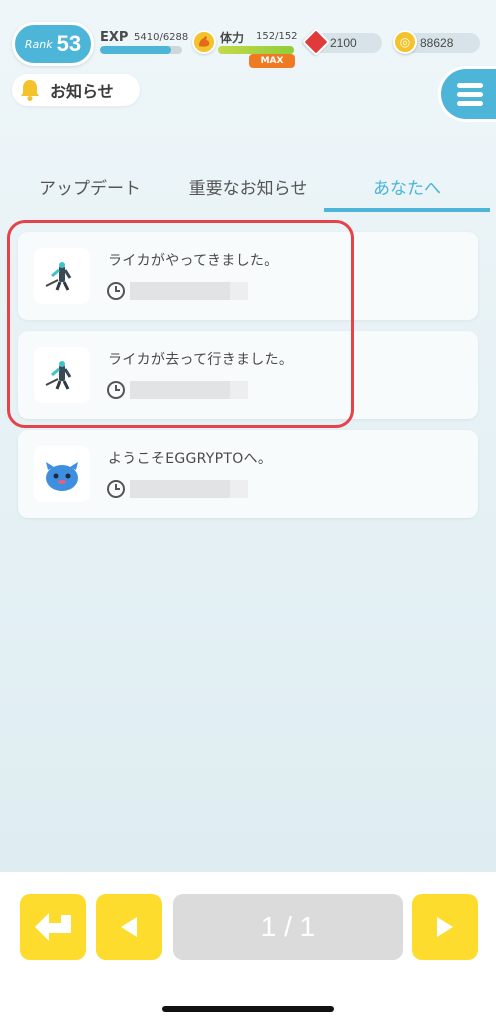 Image resolution: width=496 pixels, height=1024 pixels. I want to click on bottom-navigation: 1 / 1, so click(248, 948).